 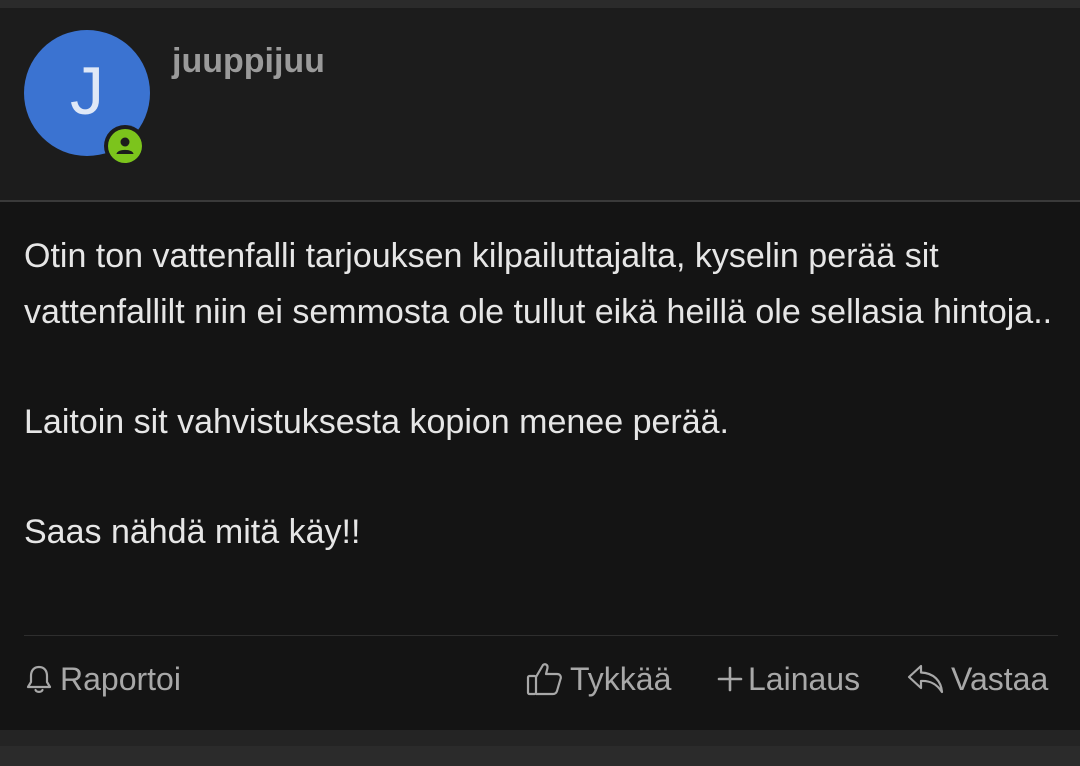 What do you see at coordinates (39, 679) in the screenshot?
I see `bell-icon` at bounding box center [39, 679].